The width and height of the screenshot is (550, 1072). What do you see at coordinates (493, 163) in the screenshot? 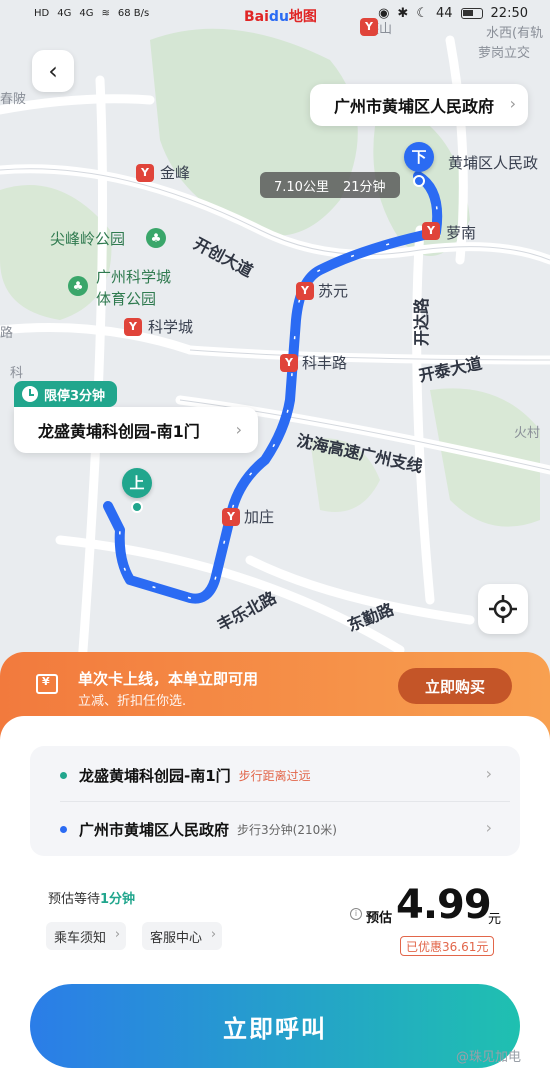
I see `map-label-huangpu-gov: 黄埔区人民政` at bounding box center [493, 163].